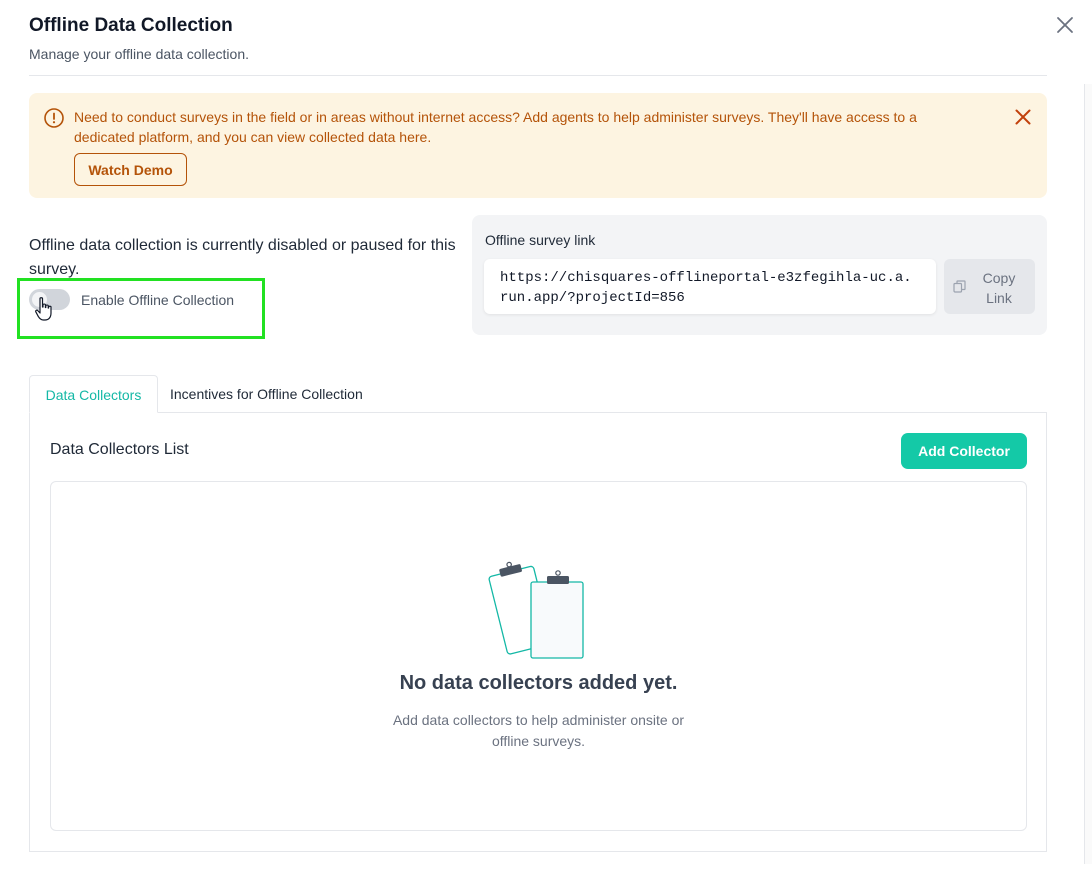 Image resolution: width=1092 pixels, height=889 pixels. I want to click on dismiss-alert-icon, so click(1023, 117).